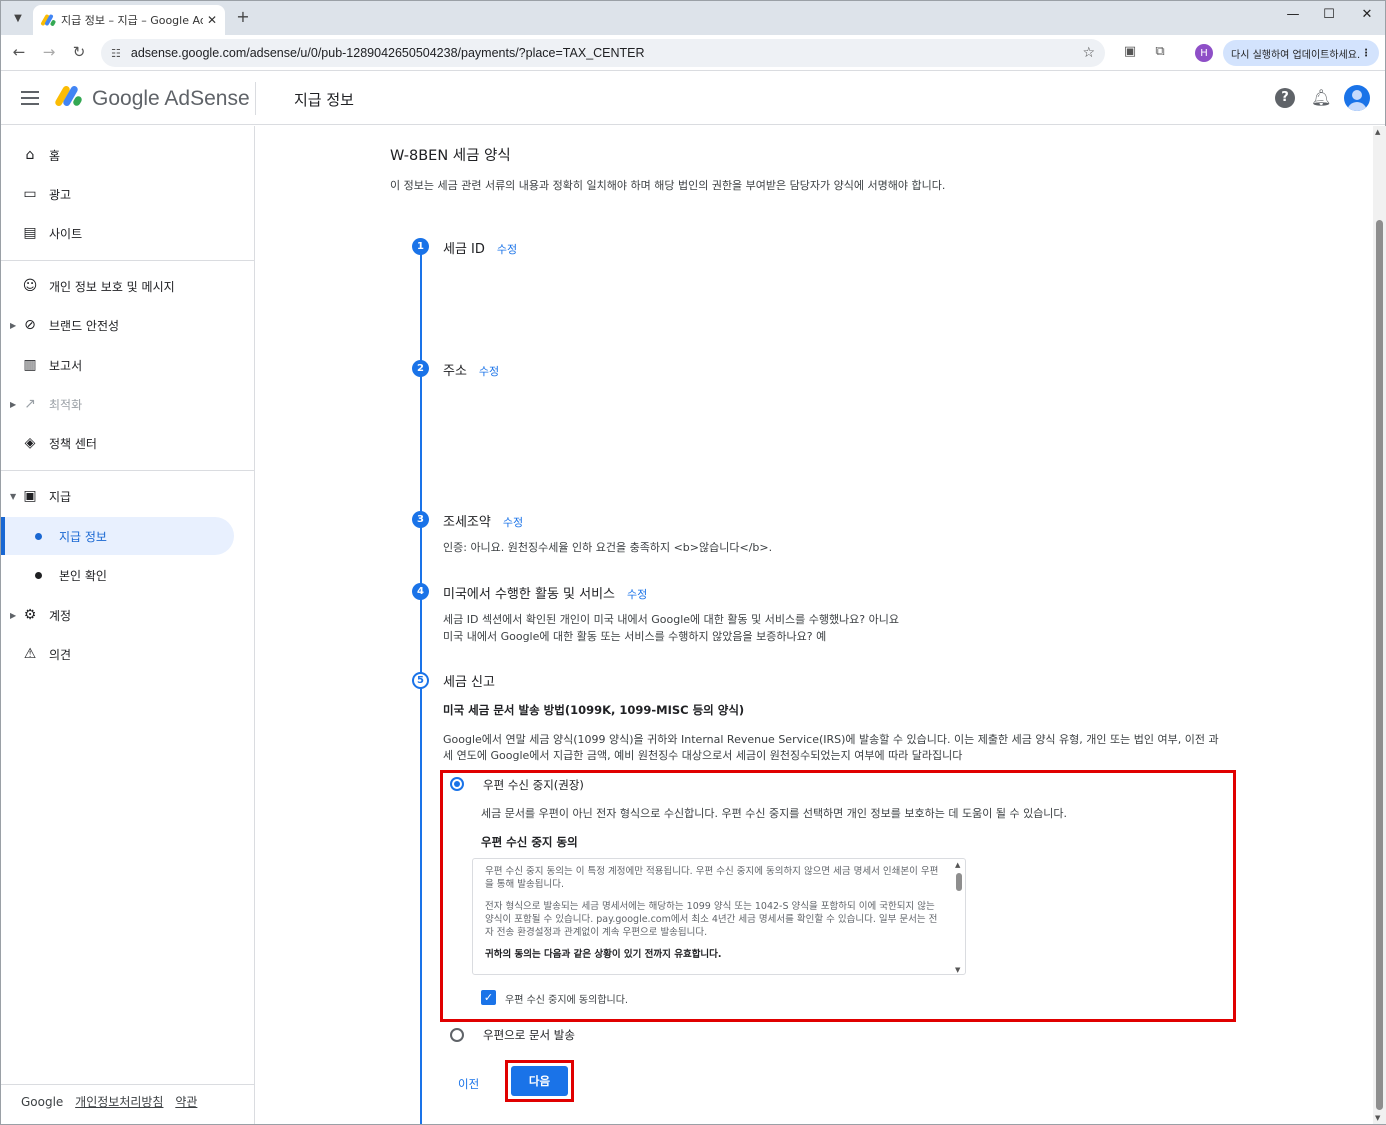 This screenshot has height=1125, width=1386. I want to click on step-title-address: 주소 수정, so click(471, 369).